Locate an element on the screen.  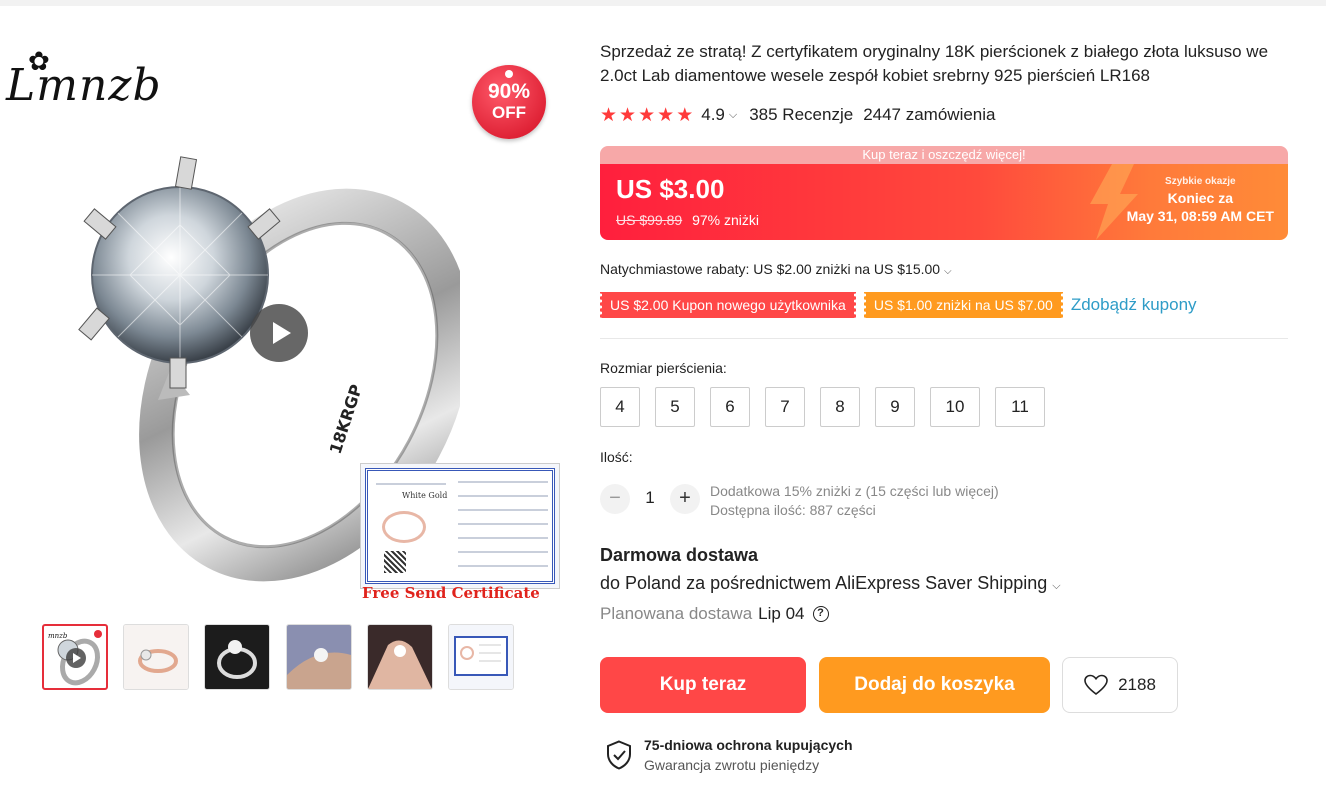
available-quantity: Dostępna ilość: 887 części is located at coordinates (793, 510).